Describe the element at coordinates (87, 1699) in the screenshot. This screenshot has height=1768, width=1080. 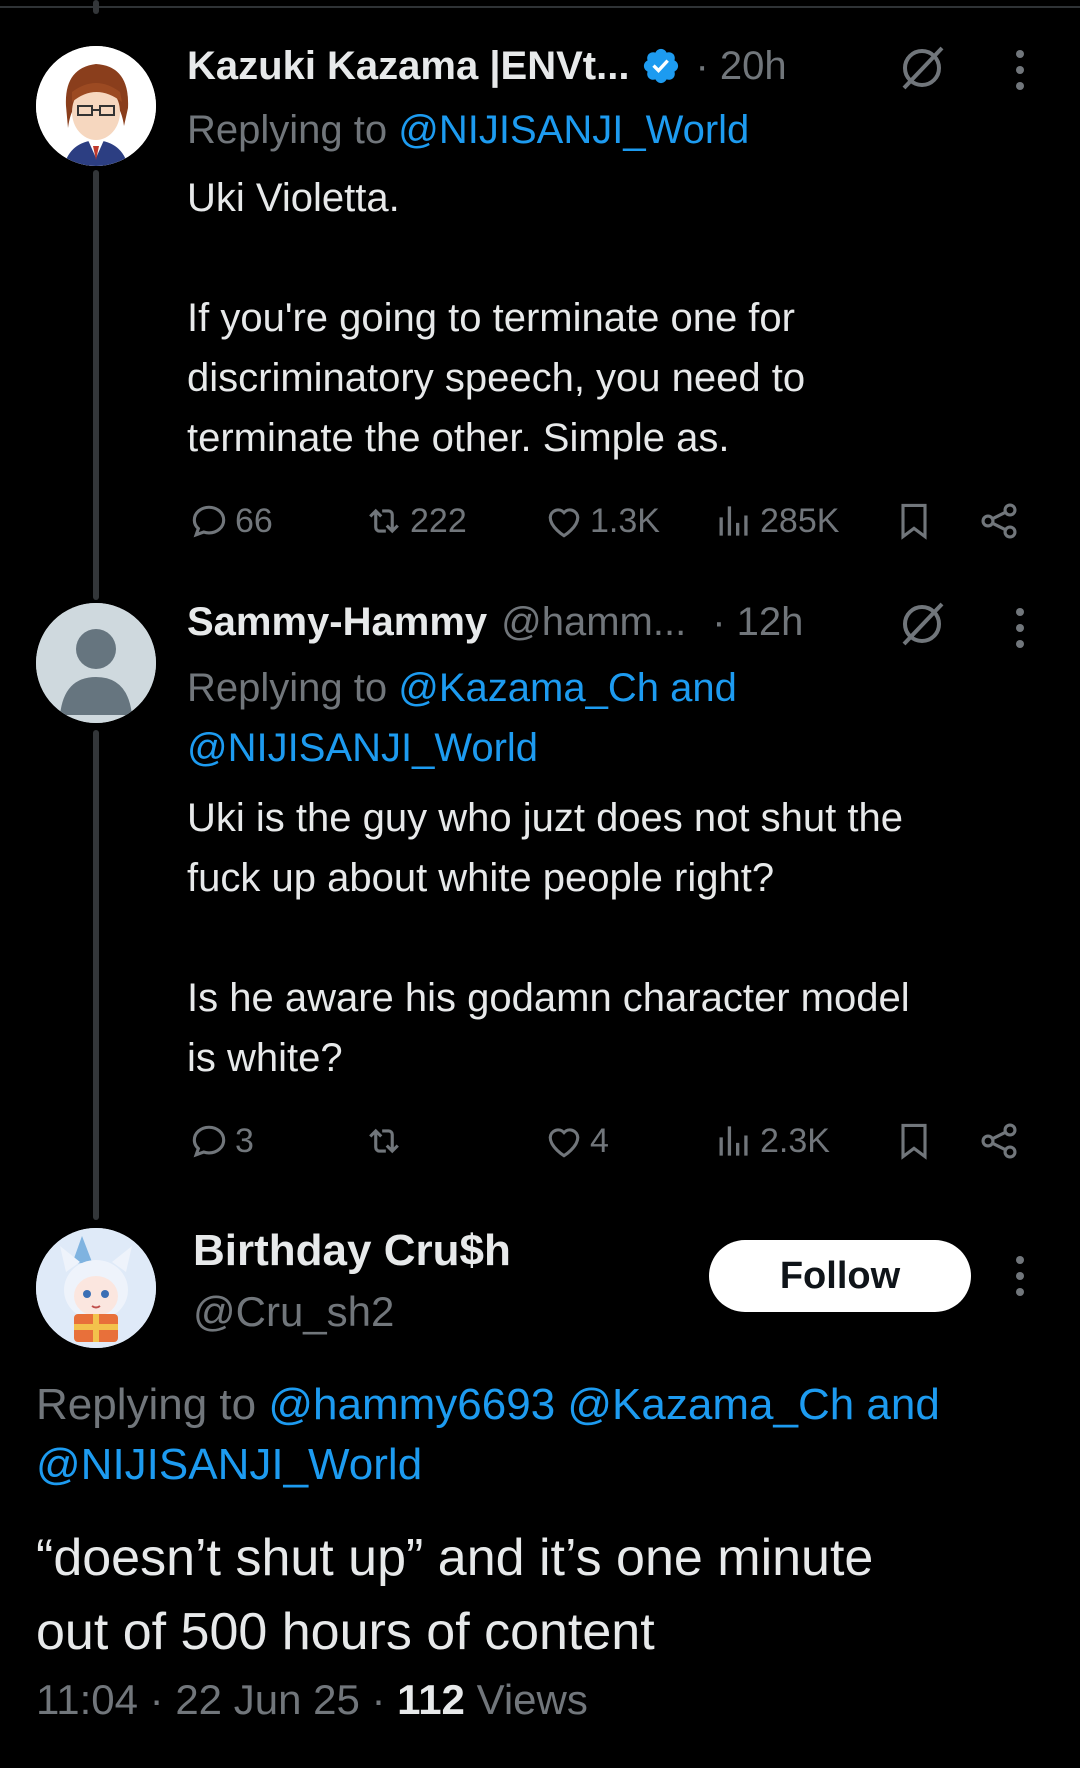
I see `tweet-time: 11:04` at that location.